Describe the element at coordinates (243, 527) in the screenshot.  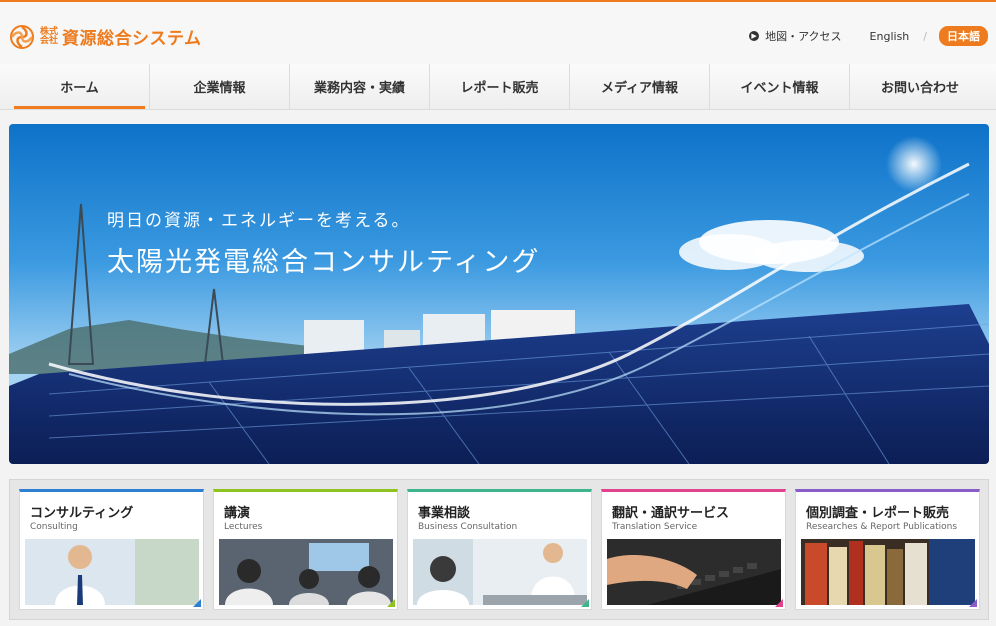
I see `card-subtitle: Lectures` at that location.